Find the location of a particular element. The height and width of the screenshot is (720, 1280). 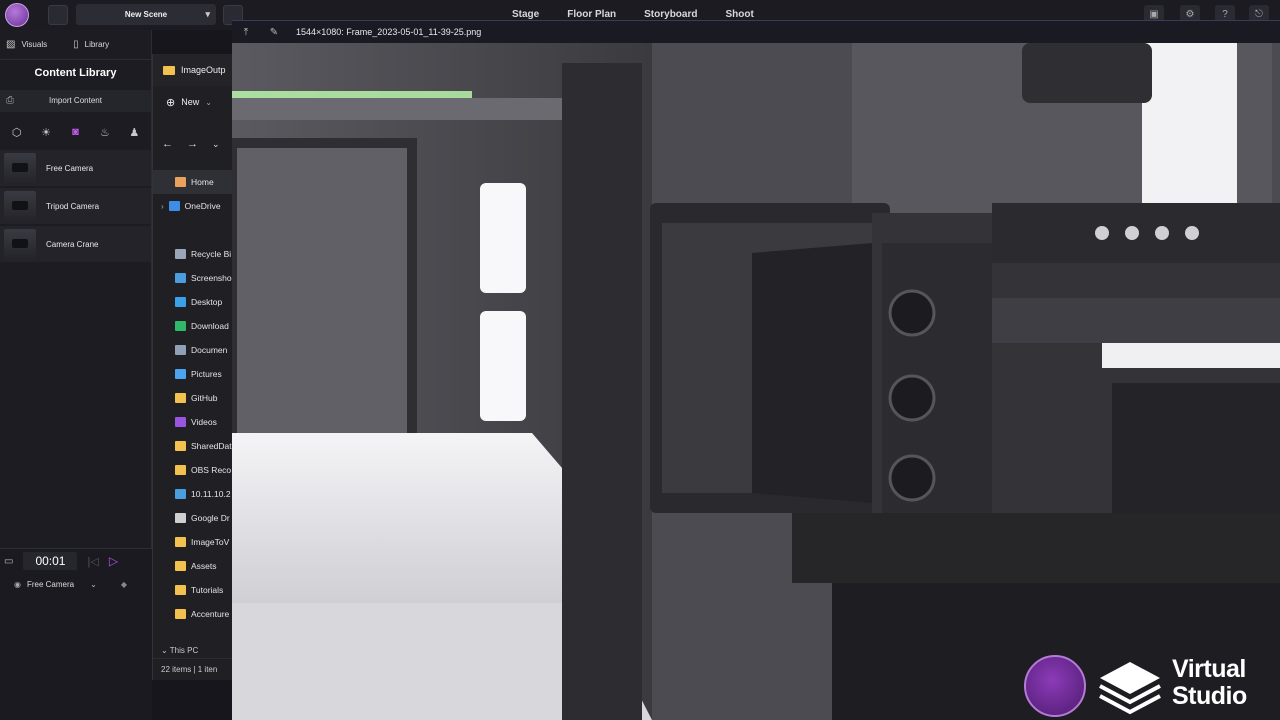

tree-item-label: Accenture is located at coordinates (210, 614).